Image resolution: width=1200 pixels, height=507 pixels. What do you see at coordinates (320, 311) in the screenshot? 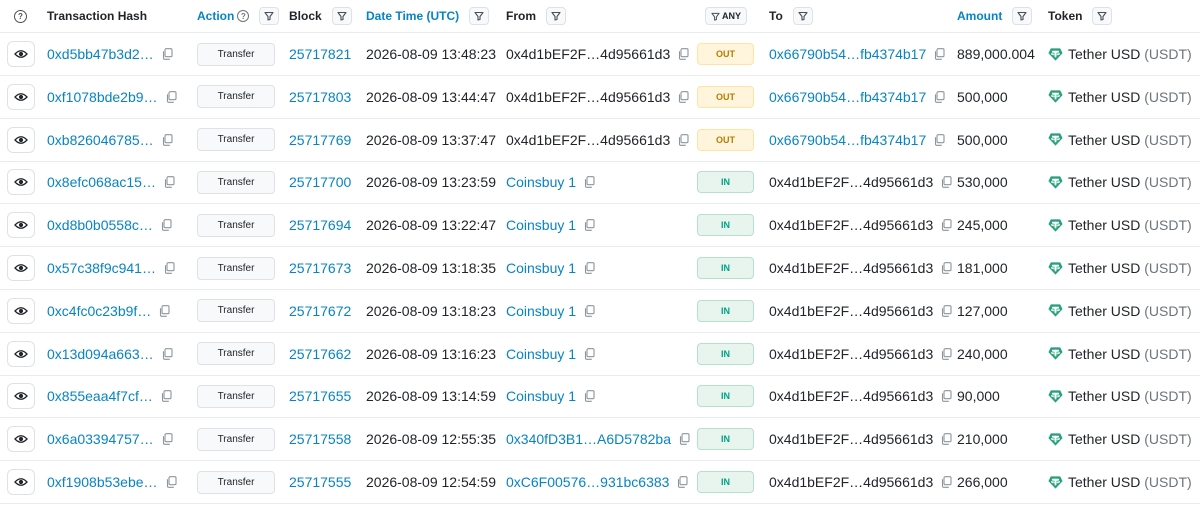
I see `block-link: 25717672` at bounding box center [320, 311].